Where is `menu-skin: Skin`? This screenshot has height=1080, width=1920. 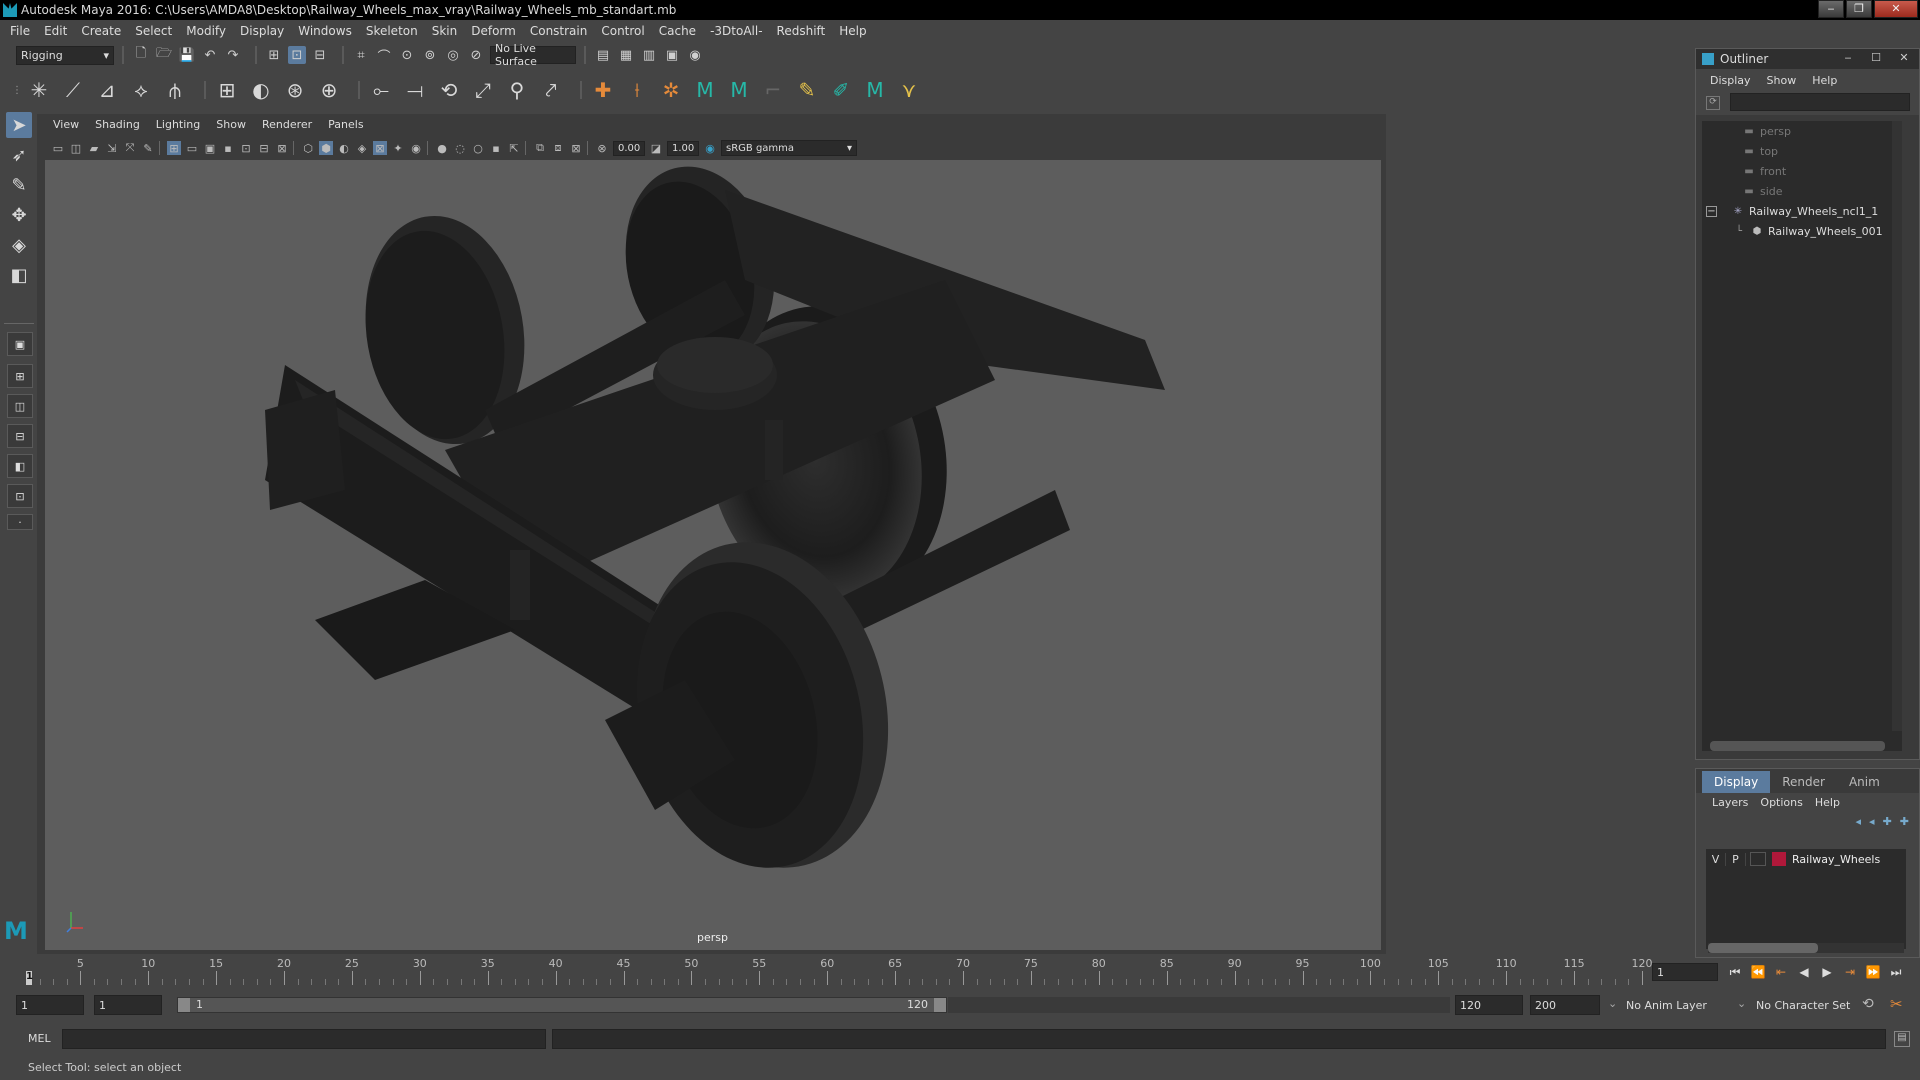
menu-skin: Skin is located at coordinates (445, 31).